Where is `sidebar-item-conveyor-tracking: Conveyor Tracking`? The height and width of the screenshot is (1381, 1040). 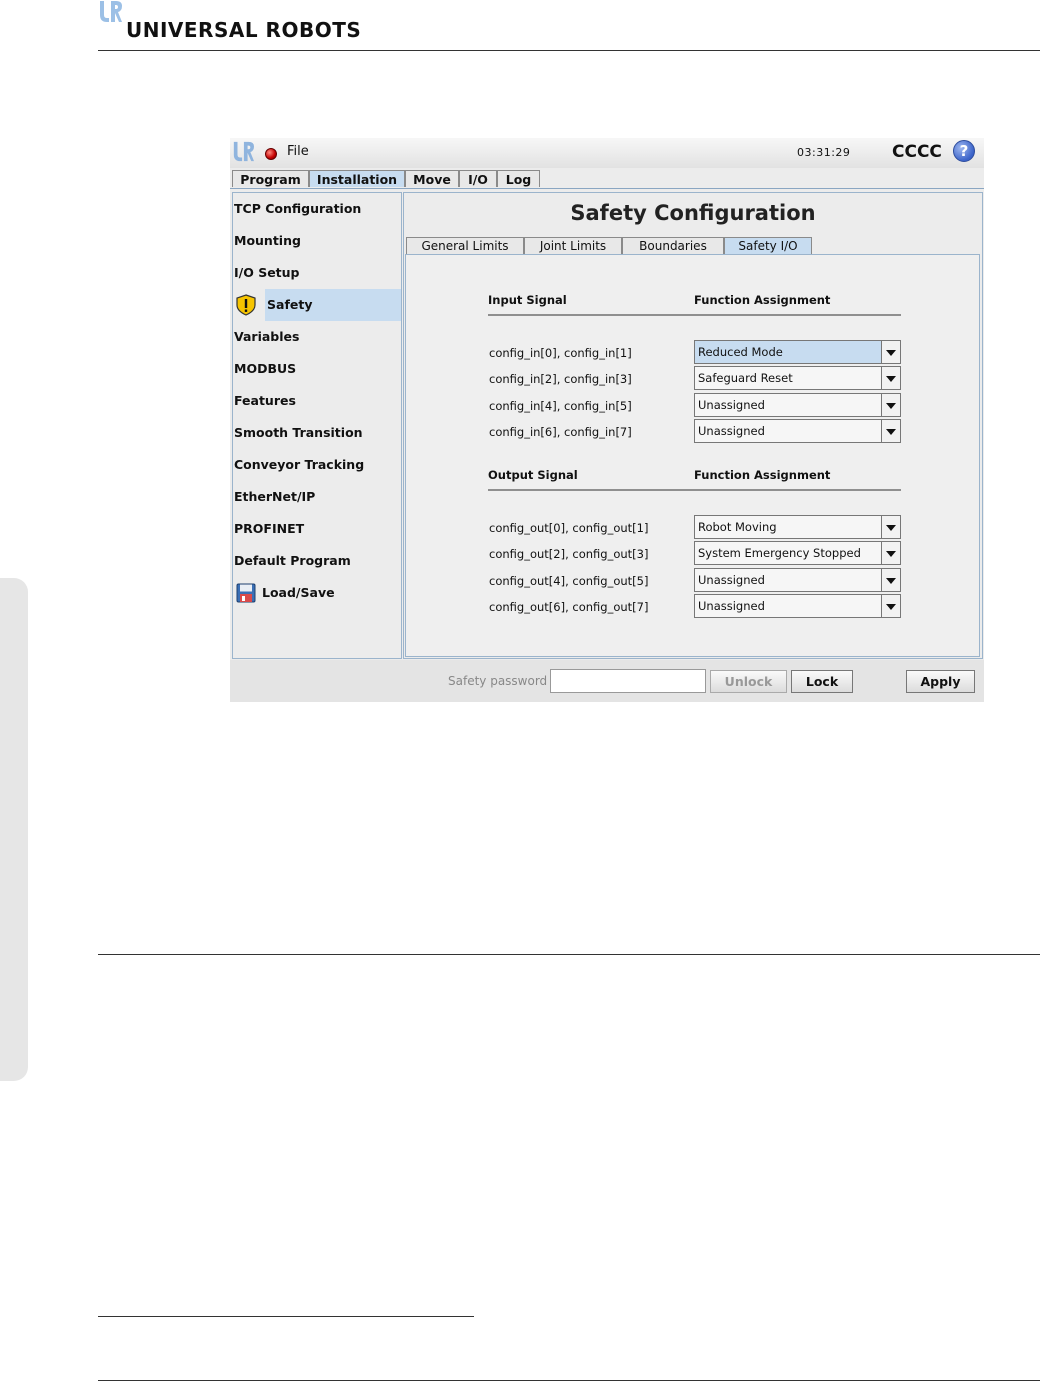
sidebar-item-conveyor-tracking: Conveyor Tracking is located at coordinates (317, 465).